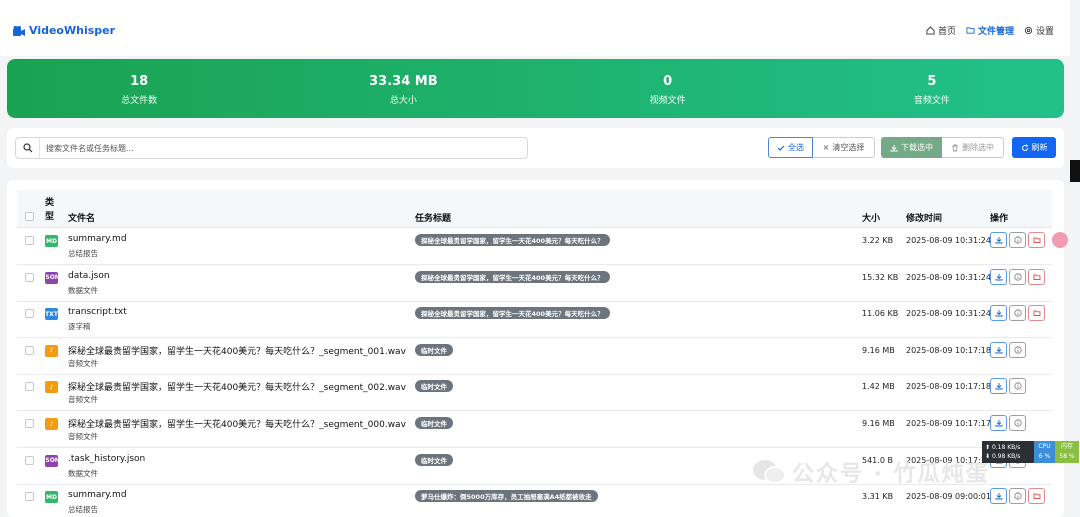  I want to click on nav-files-label: 文件管理, so click(995, 32).